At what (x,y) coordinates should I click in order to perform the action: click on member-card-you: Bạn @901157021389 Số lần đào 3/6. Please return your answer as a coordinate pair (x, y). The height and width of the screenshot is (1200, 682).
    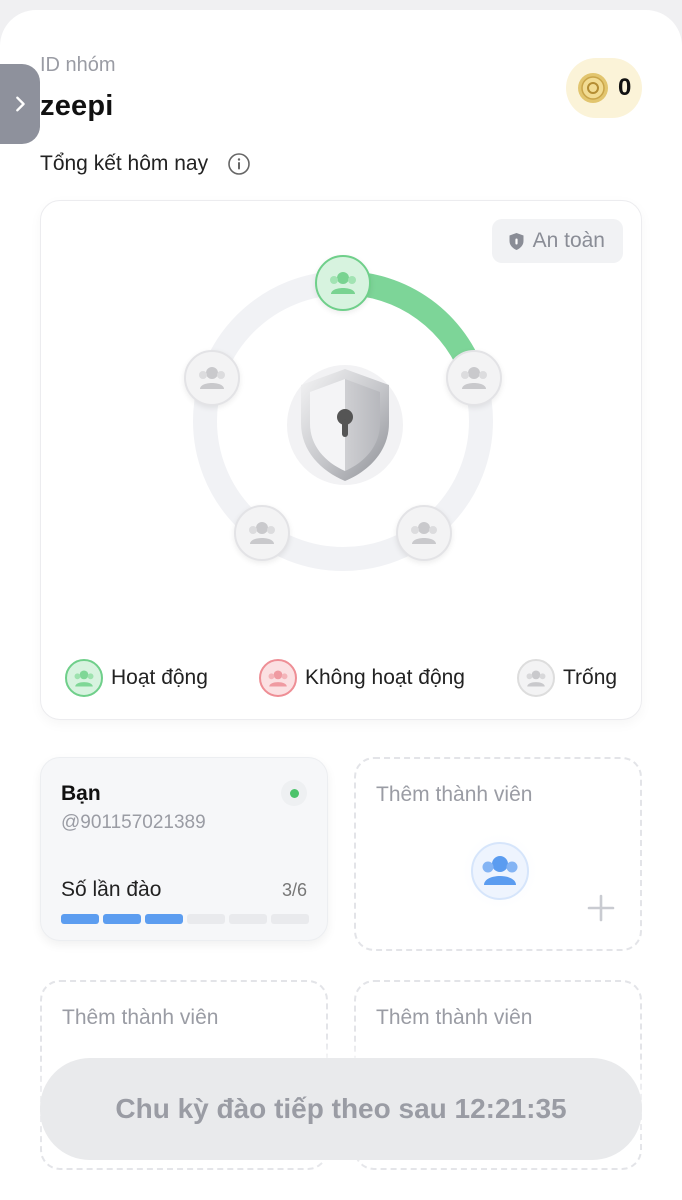
    Looking at the image, I should click on (184, 849).